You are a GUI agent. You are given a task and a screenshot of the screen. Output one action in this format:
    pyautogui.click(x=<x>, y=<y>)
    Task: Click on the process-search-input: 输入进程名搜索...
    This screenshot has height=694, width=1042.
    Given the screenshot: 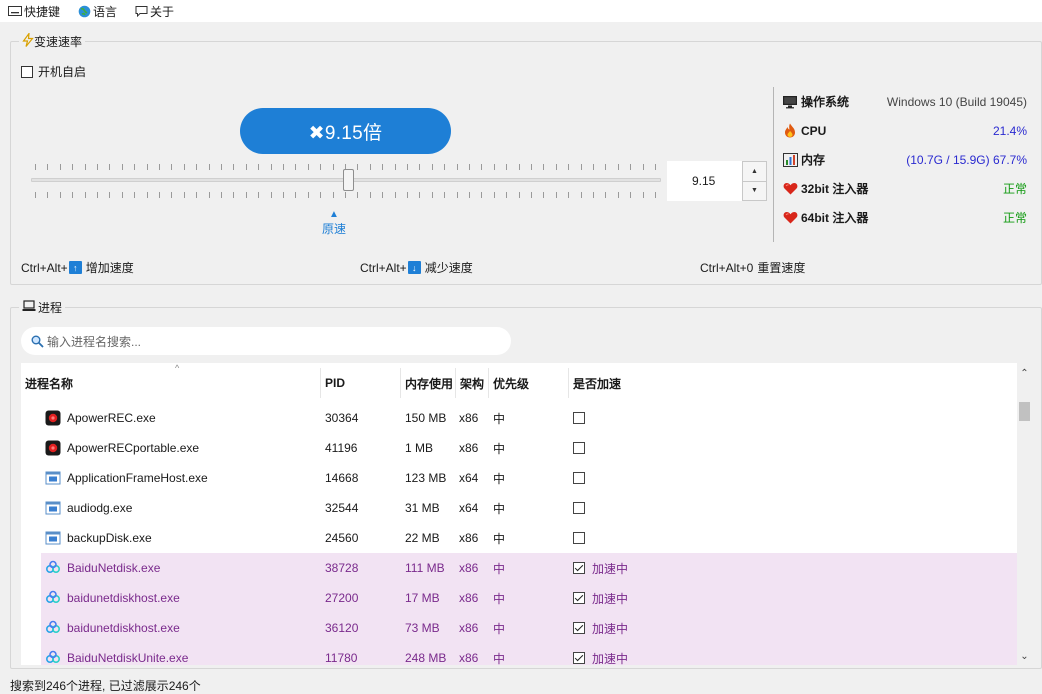 What is the action you would take?
    pyautogui.click(x=266, y=341)
    